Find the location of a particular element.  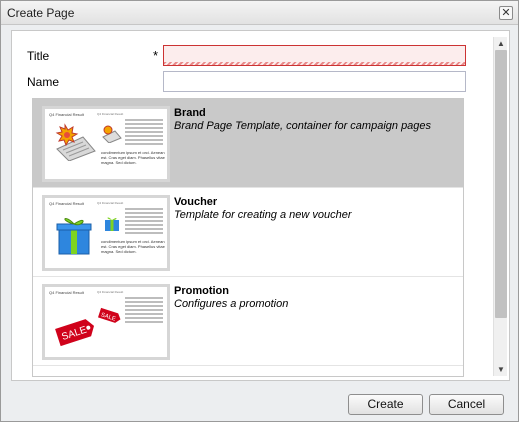

scroll-down-arrow-icon: ▼ is located at coordinates (501, 369).